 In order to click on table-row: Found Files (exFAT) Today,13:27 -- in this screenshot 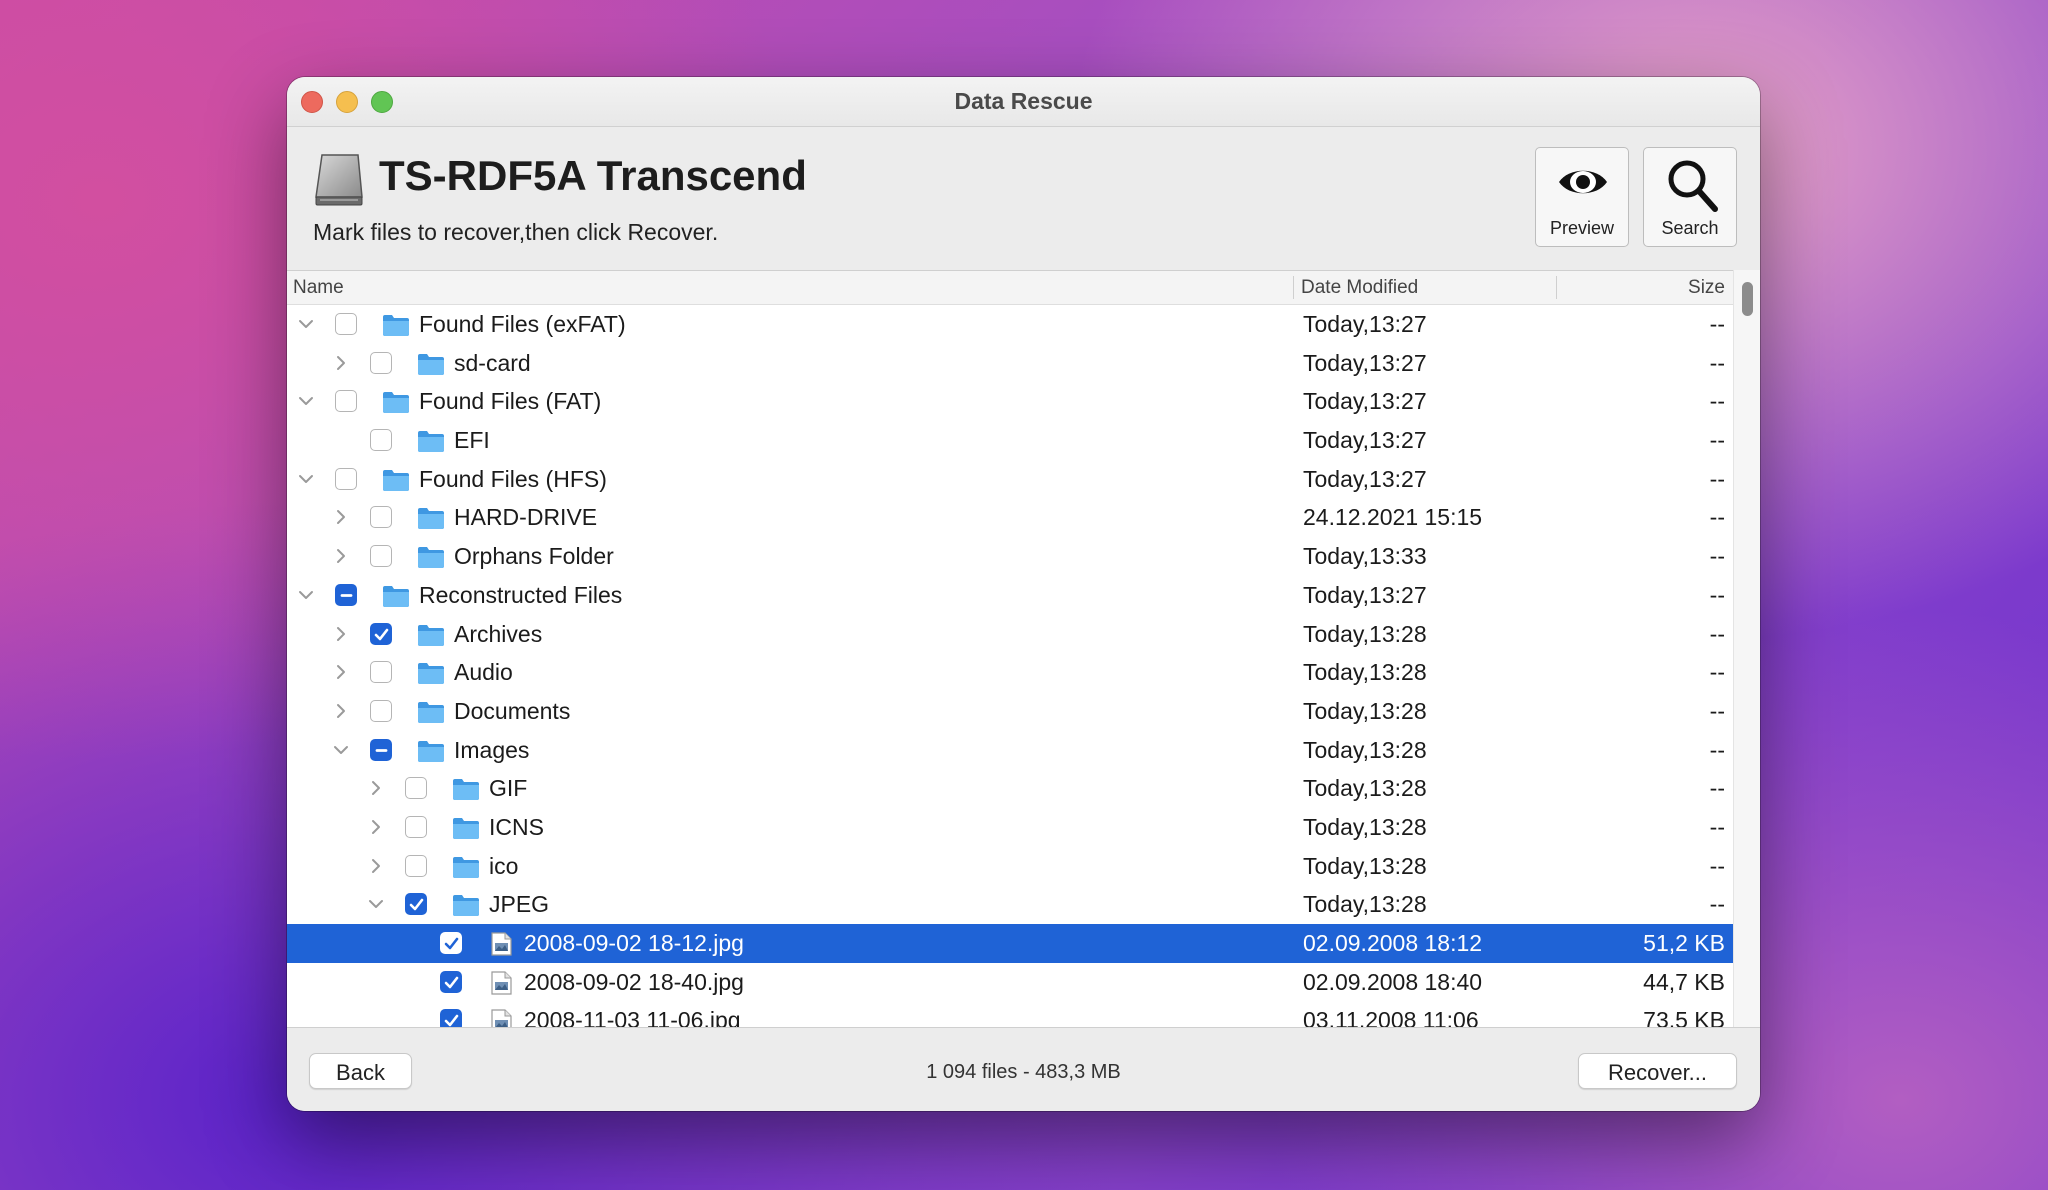, I will do `click(1010, 324)`.